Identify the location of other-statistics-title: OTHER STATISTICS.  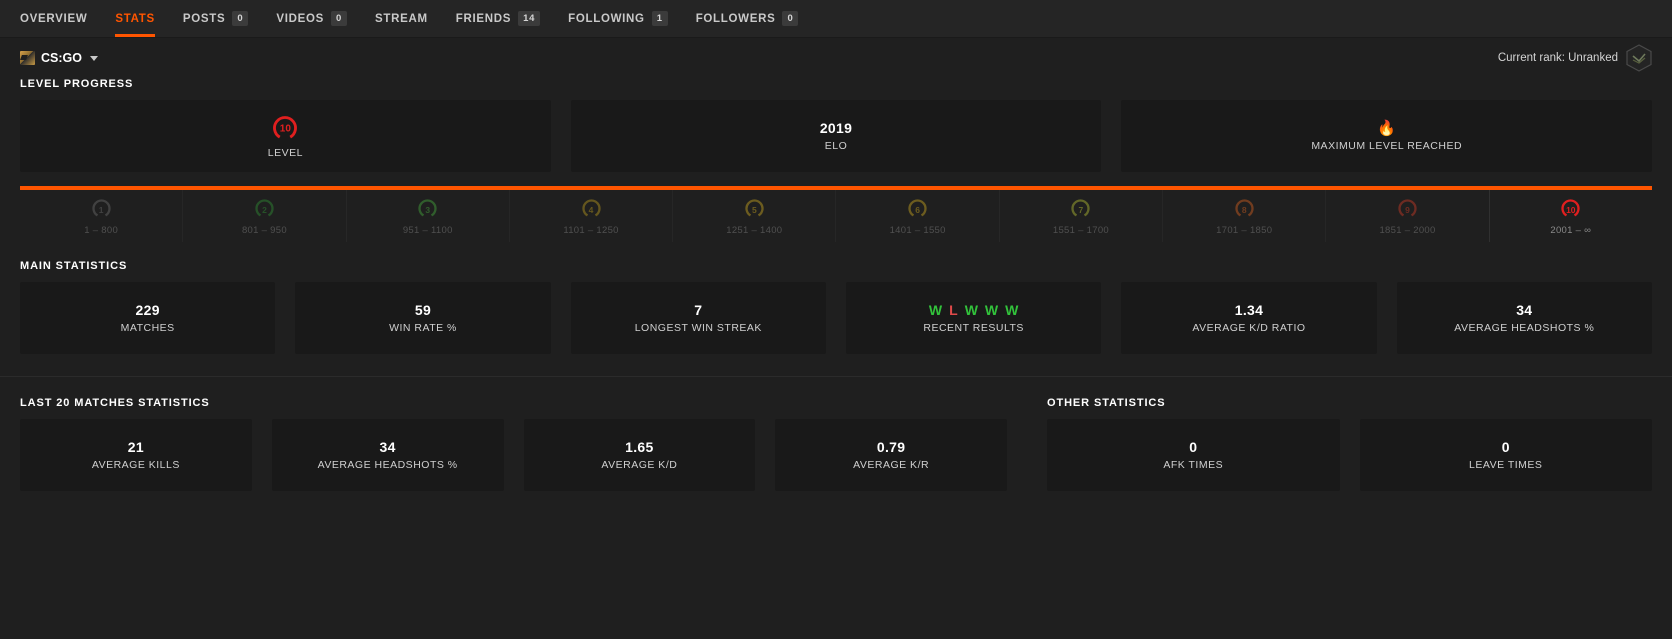
(1106, 403).